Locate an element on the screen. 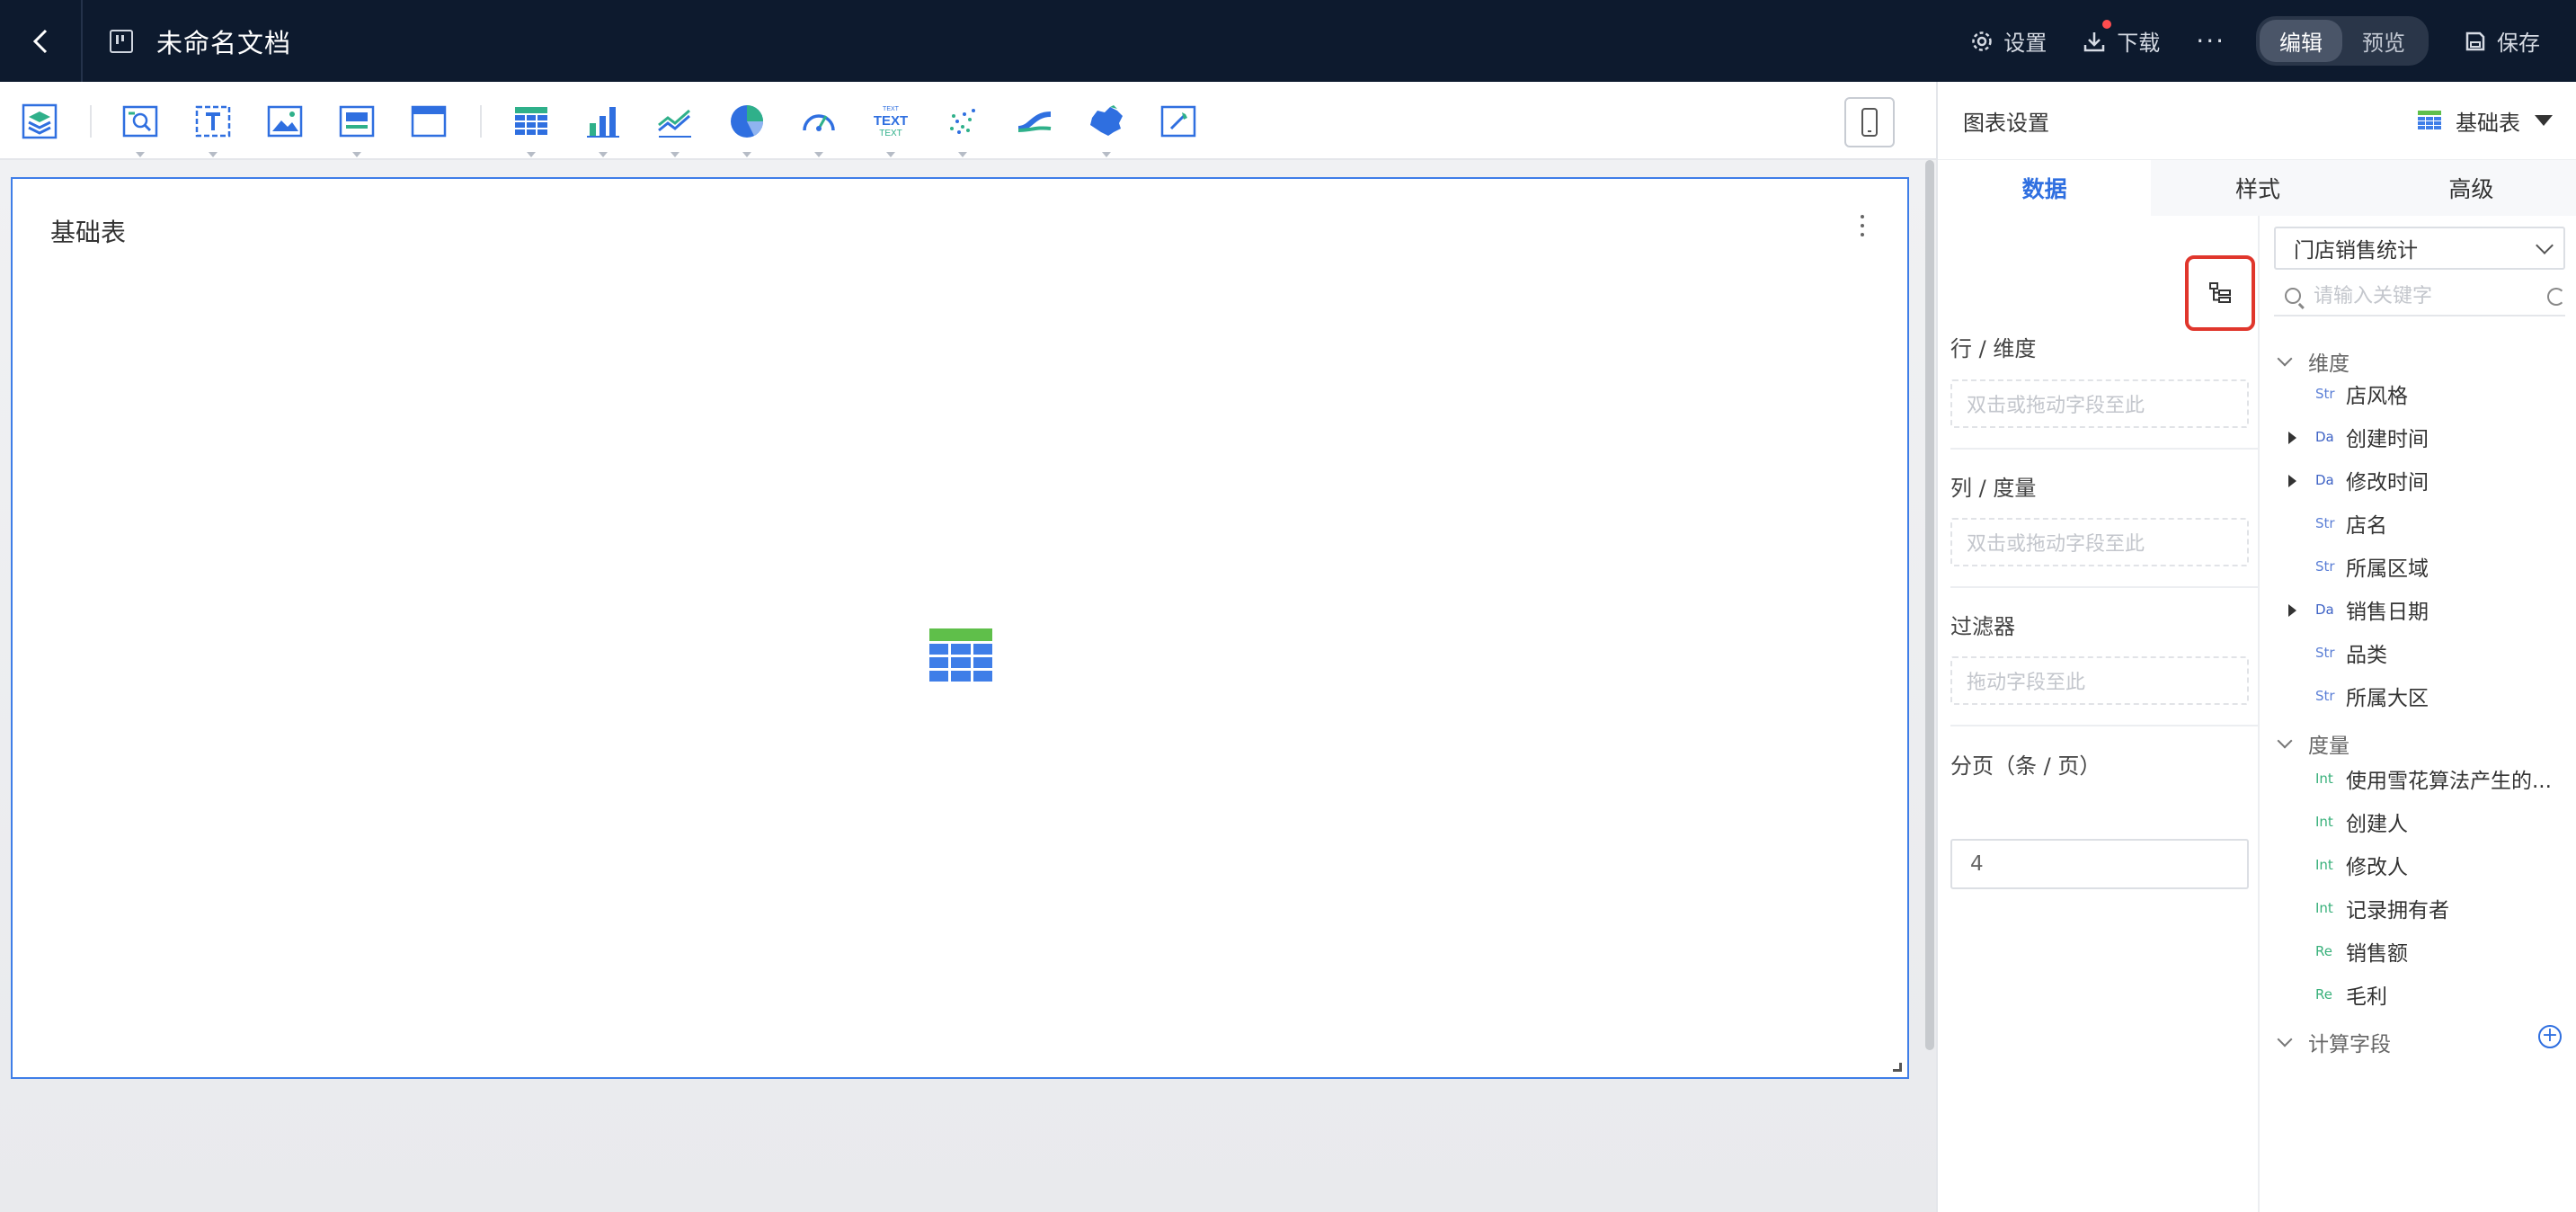 The width and height of the screenshot is (2576, 1212). tab-style: 样式 is located at coordinates (2257, 188).